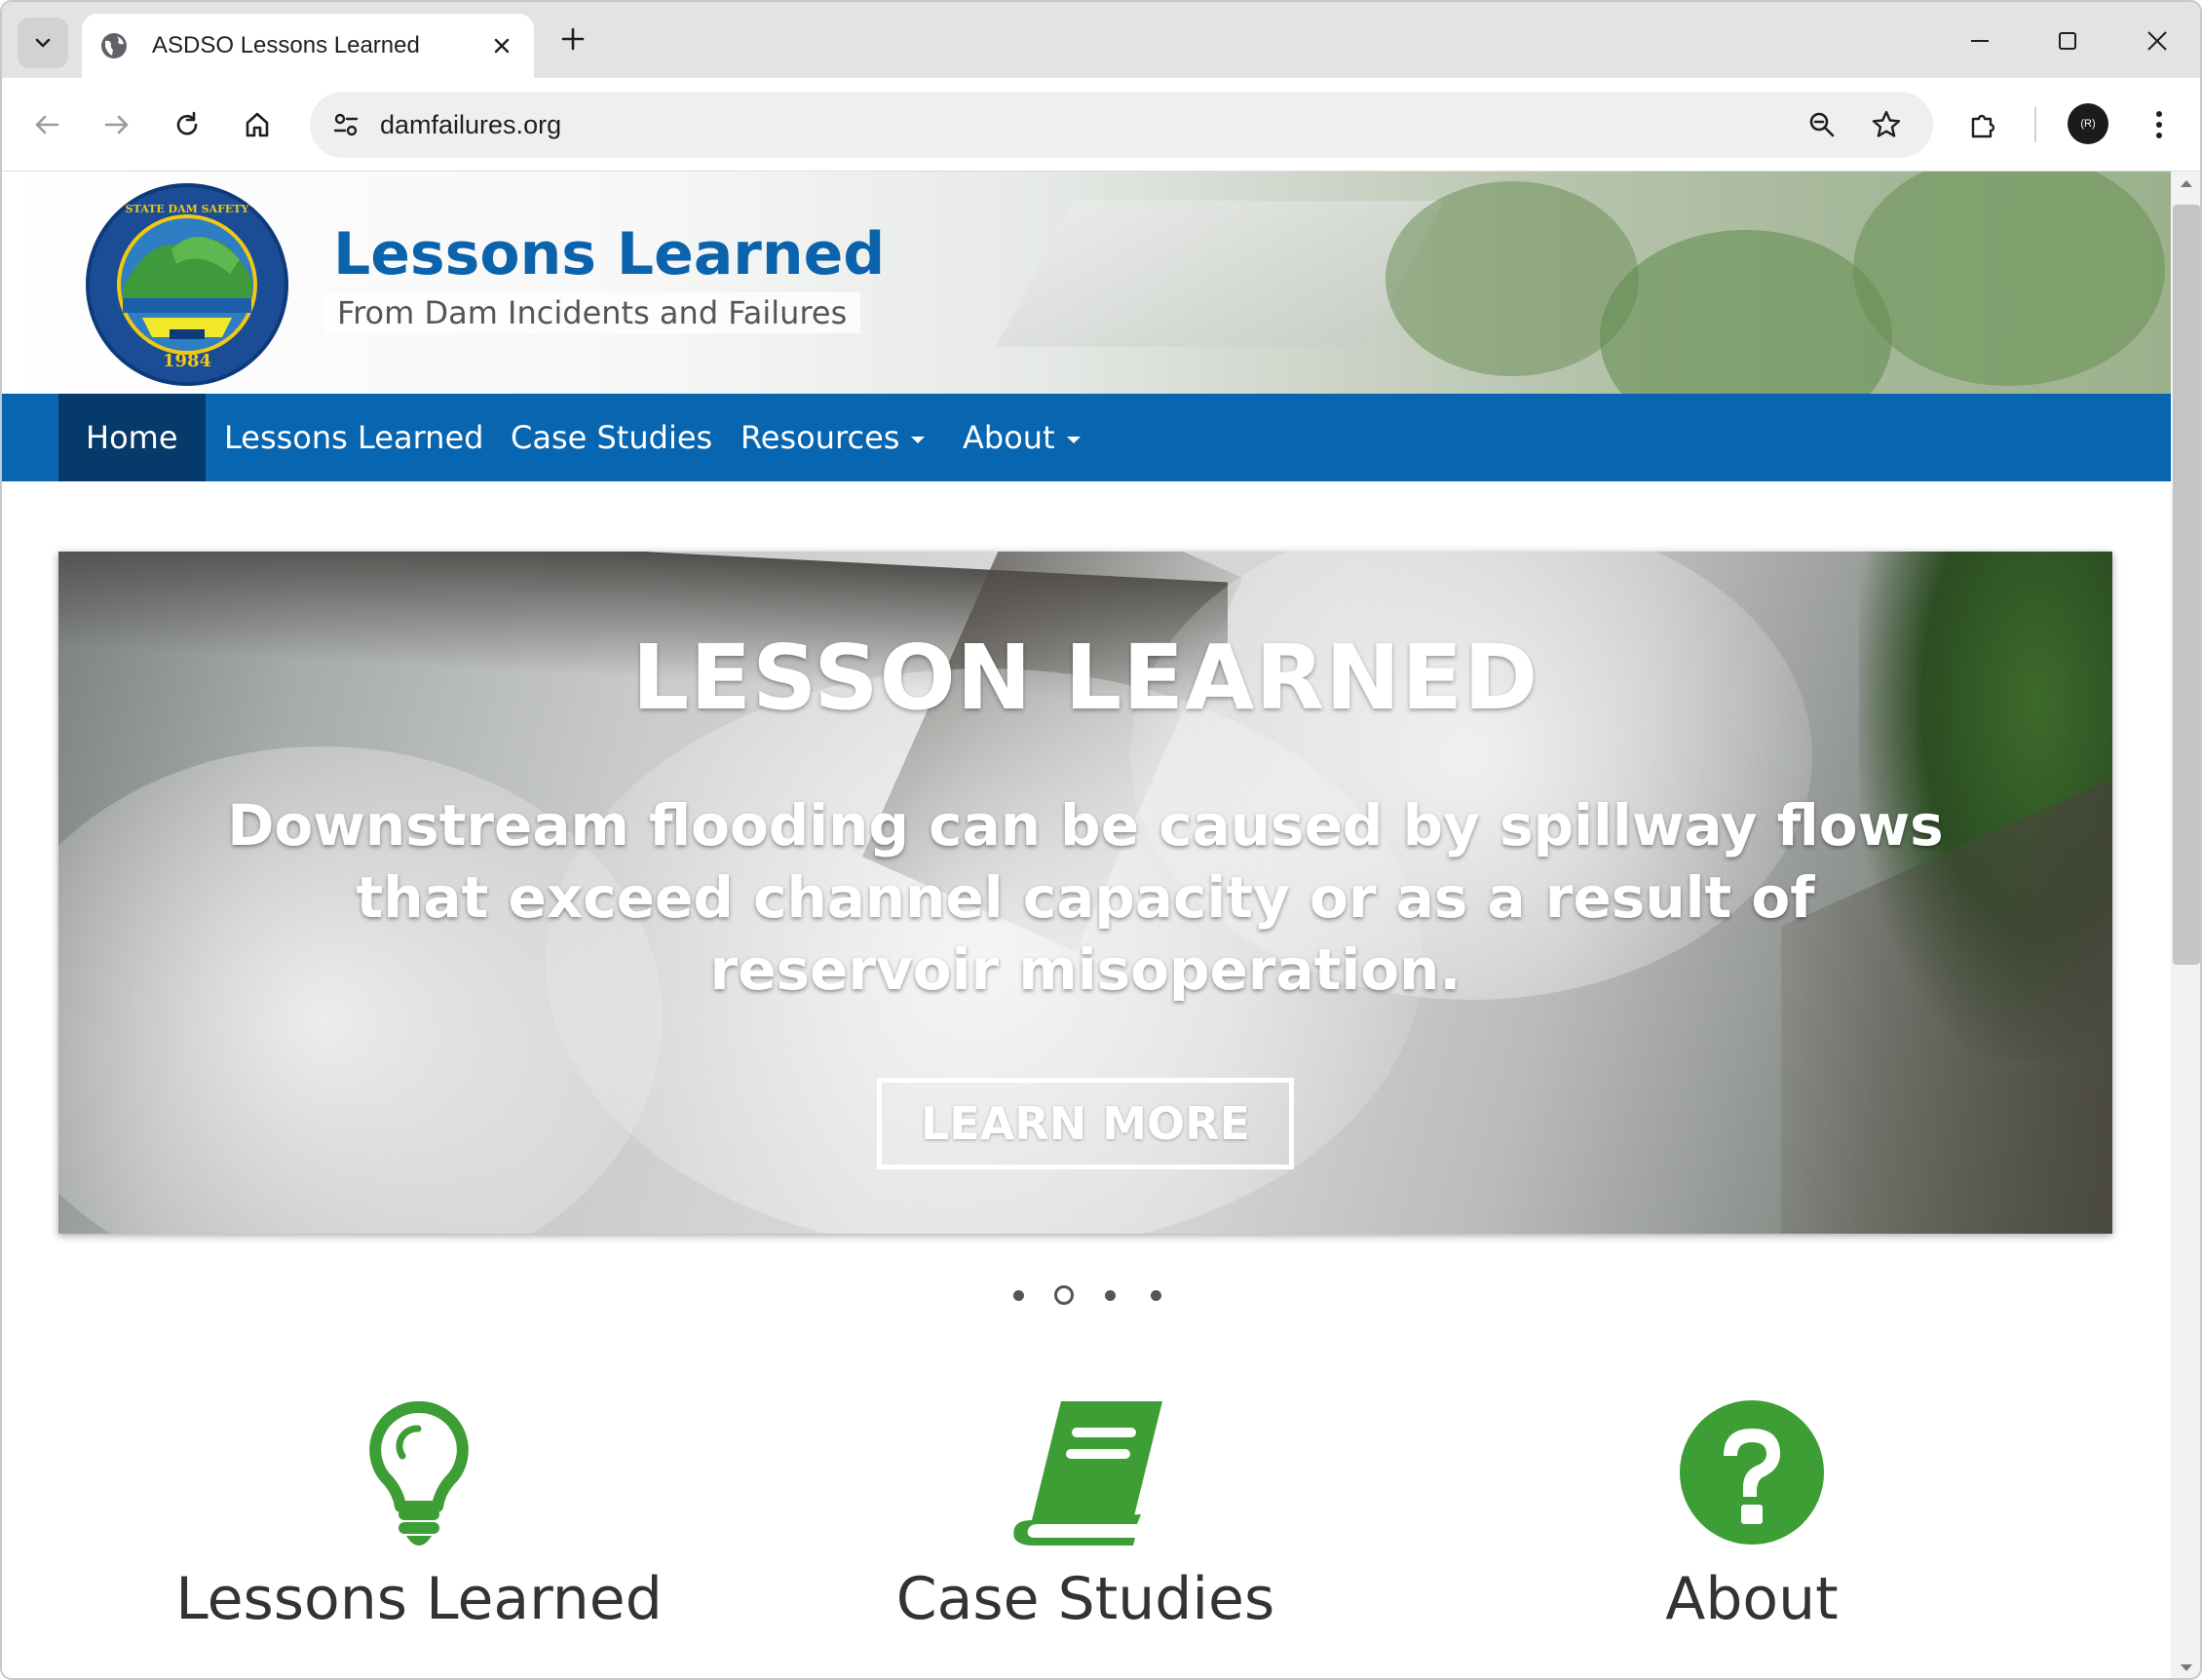 This screenshot has height=1680, width=2202. What do you see at coordinates (592, 312) in the screenshot?
I see `site-subtitle: From Dam Incidents and Failures` at bounding box center [592, 312].